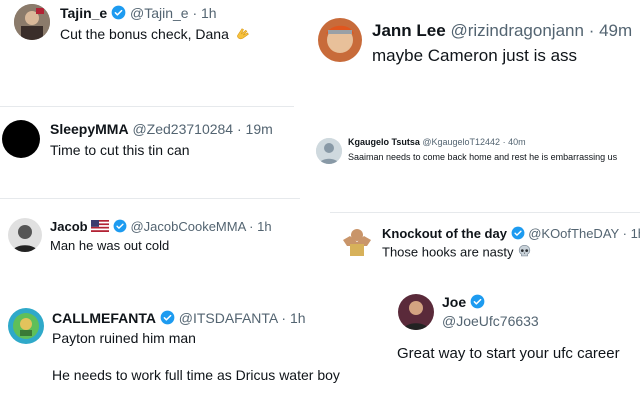  I want to click on display-name: Jacob, so click(69, 226).